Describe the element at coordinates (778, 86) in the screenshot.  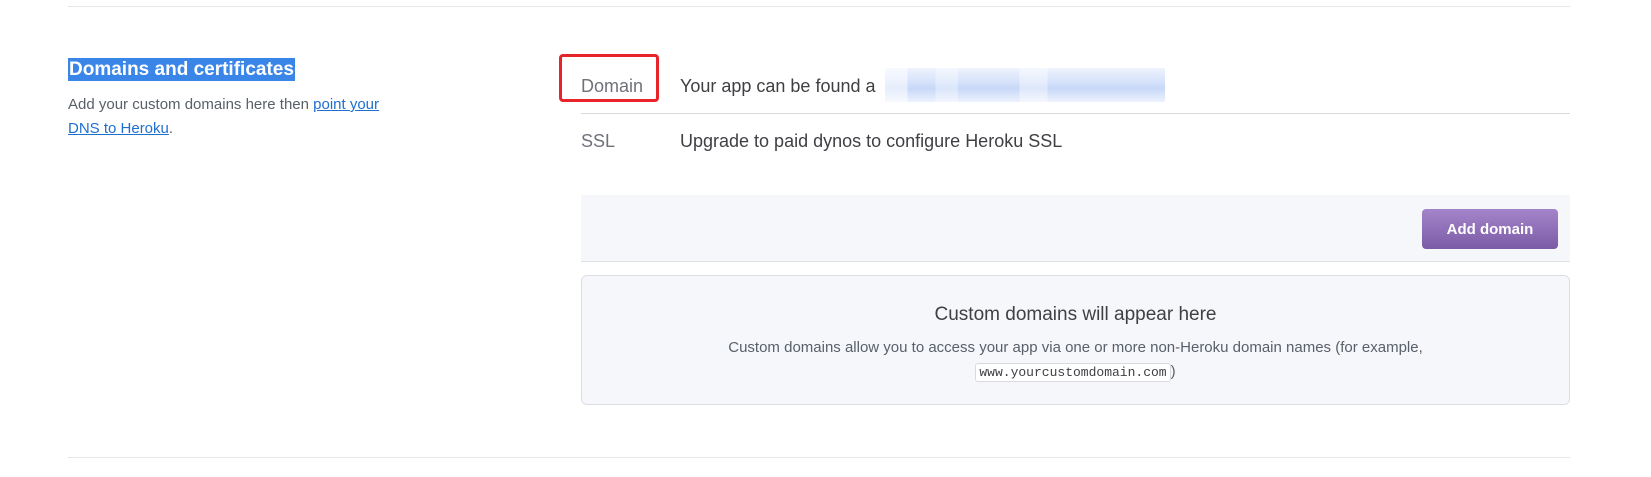
I see `domain-value: Your app can be found a` at that location.